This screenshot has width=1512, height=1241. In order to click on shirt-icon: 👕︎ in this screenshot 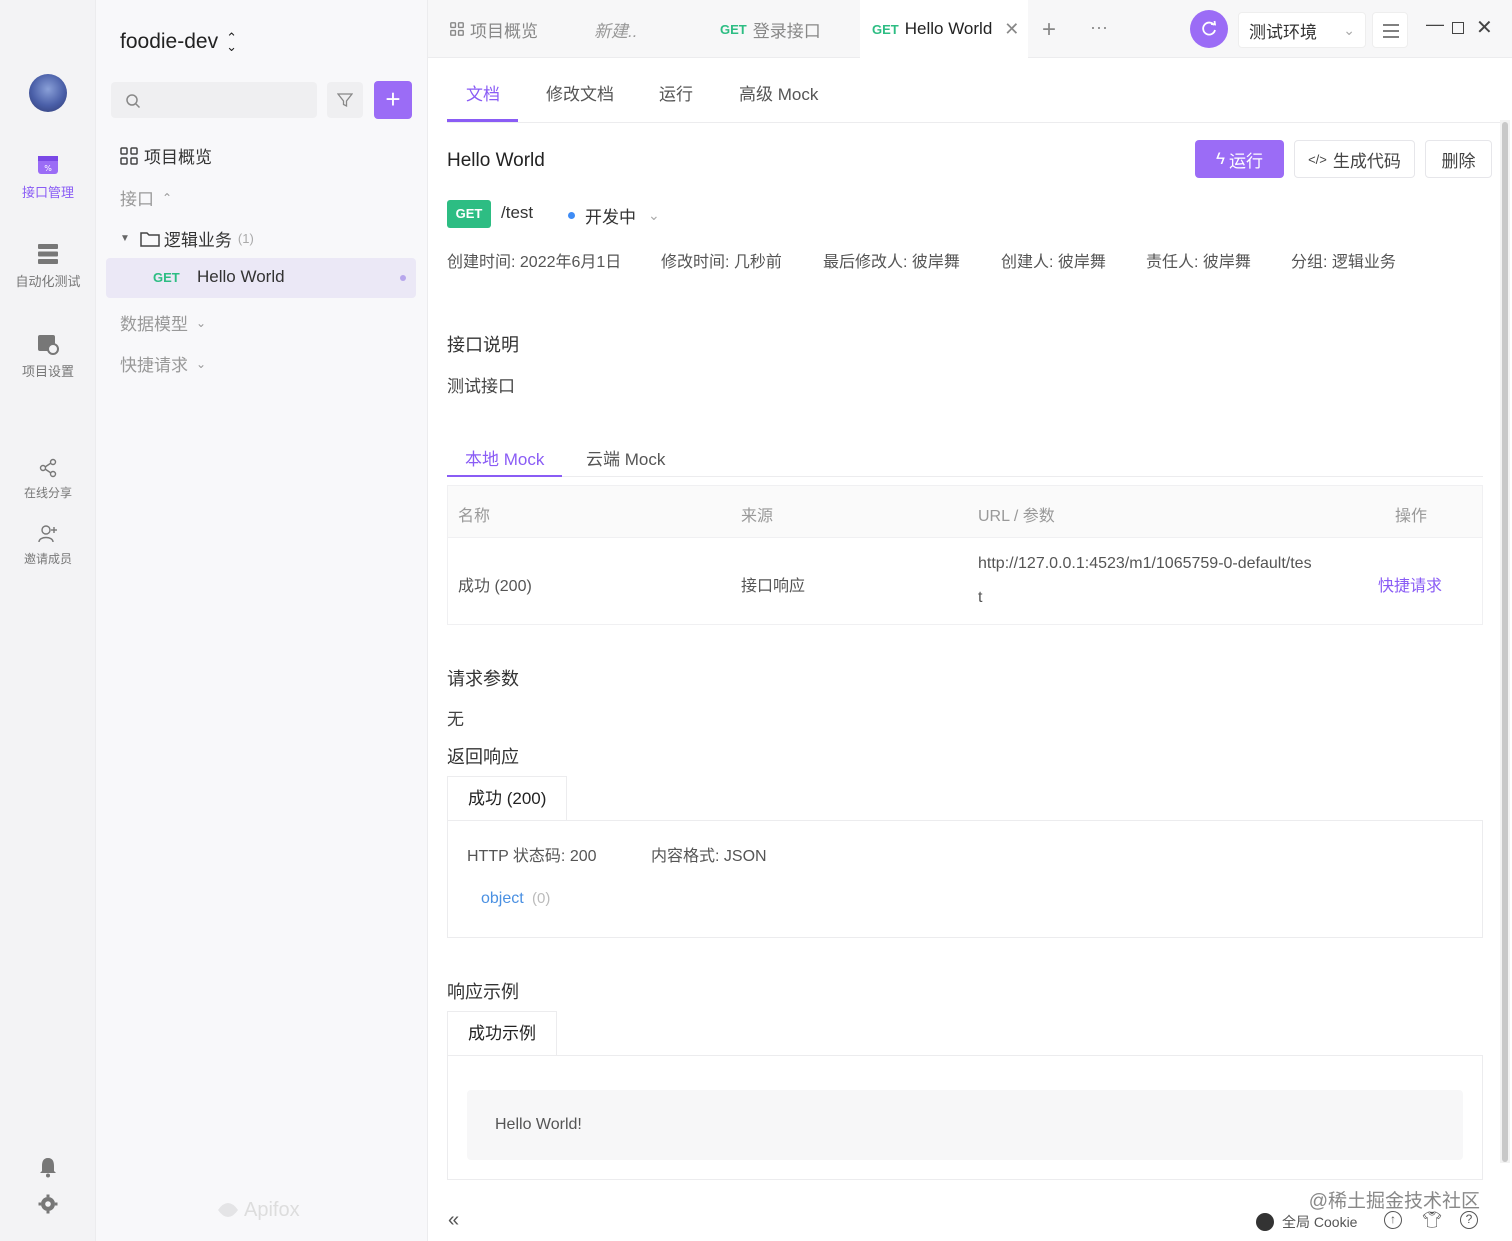, I will do `click(1432, 1220)`.